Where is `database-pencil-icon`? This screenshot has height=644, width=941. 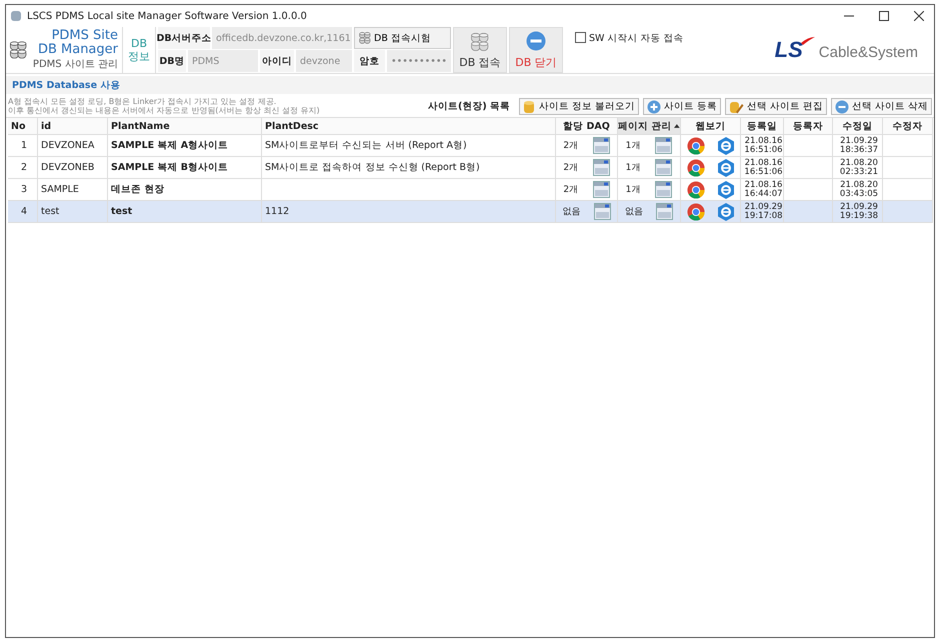 database-pencil-icon is located at coordinates (736, 107).